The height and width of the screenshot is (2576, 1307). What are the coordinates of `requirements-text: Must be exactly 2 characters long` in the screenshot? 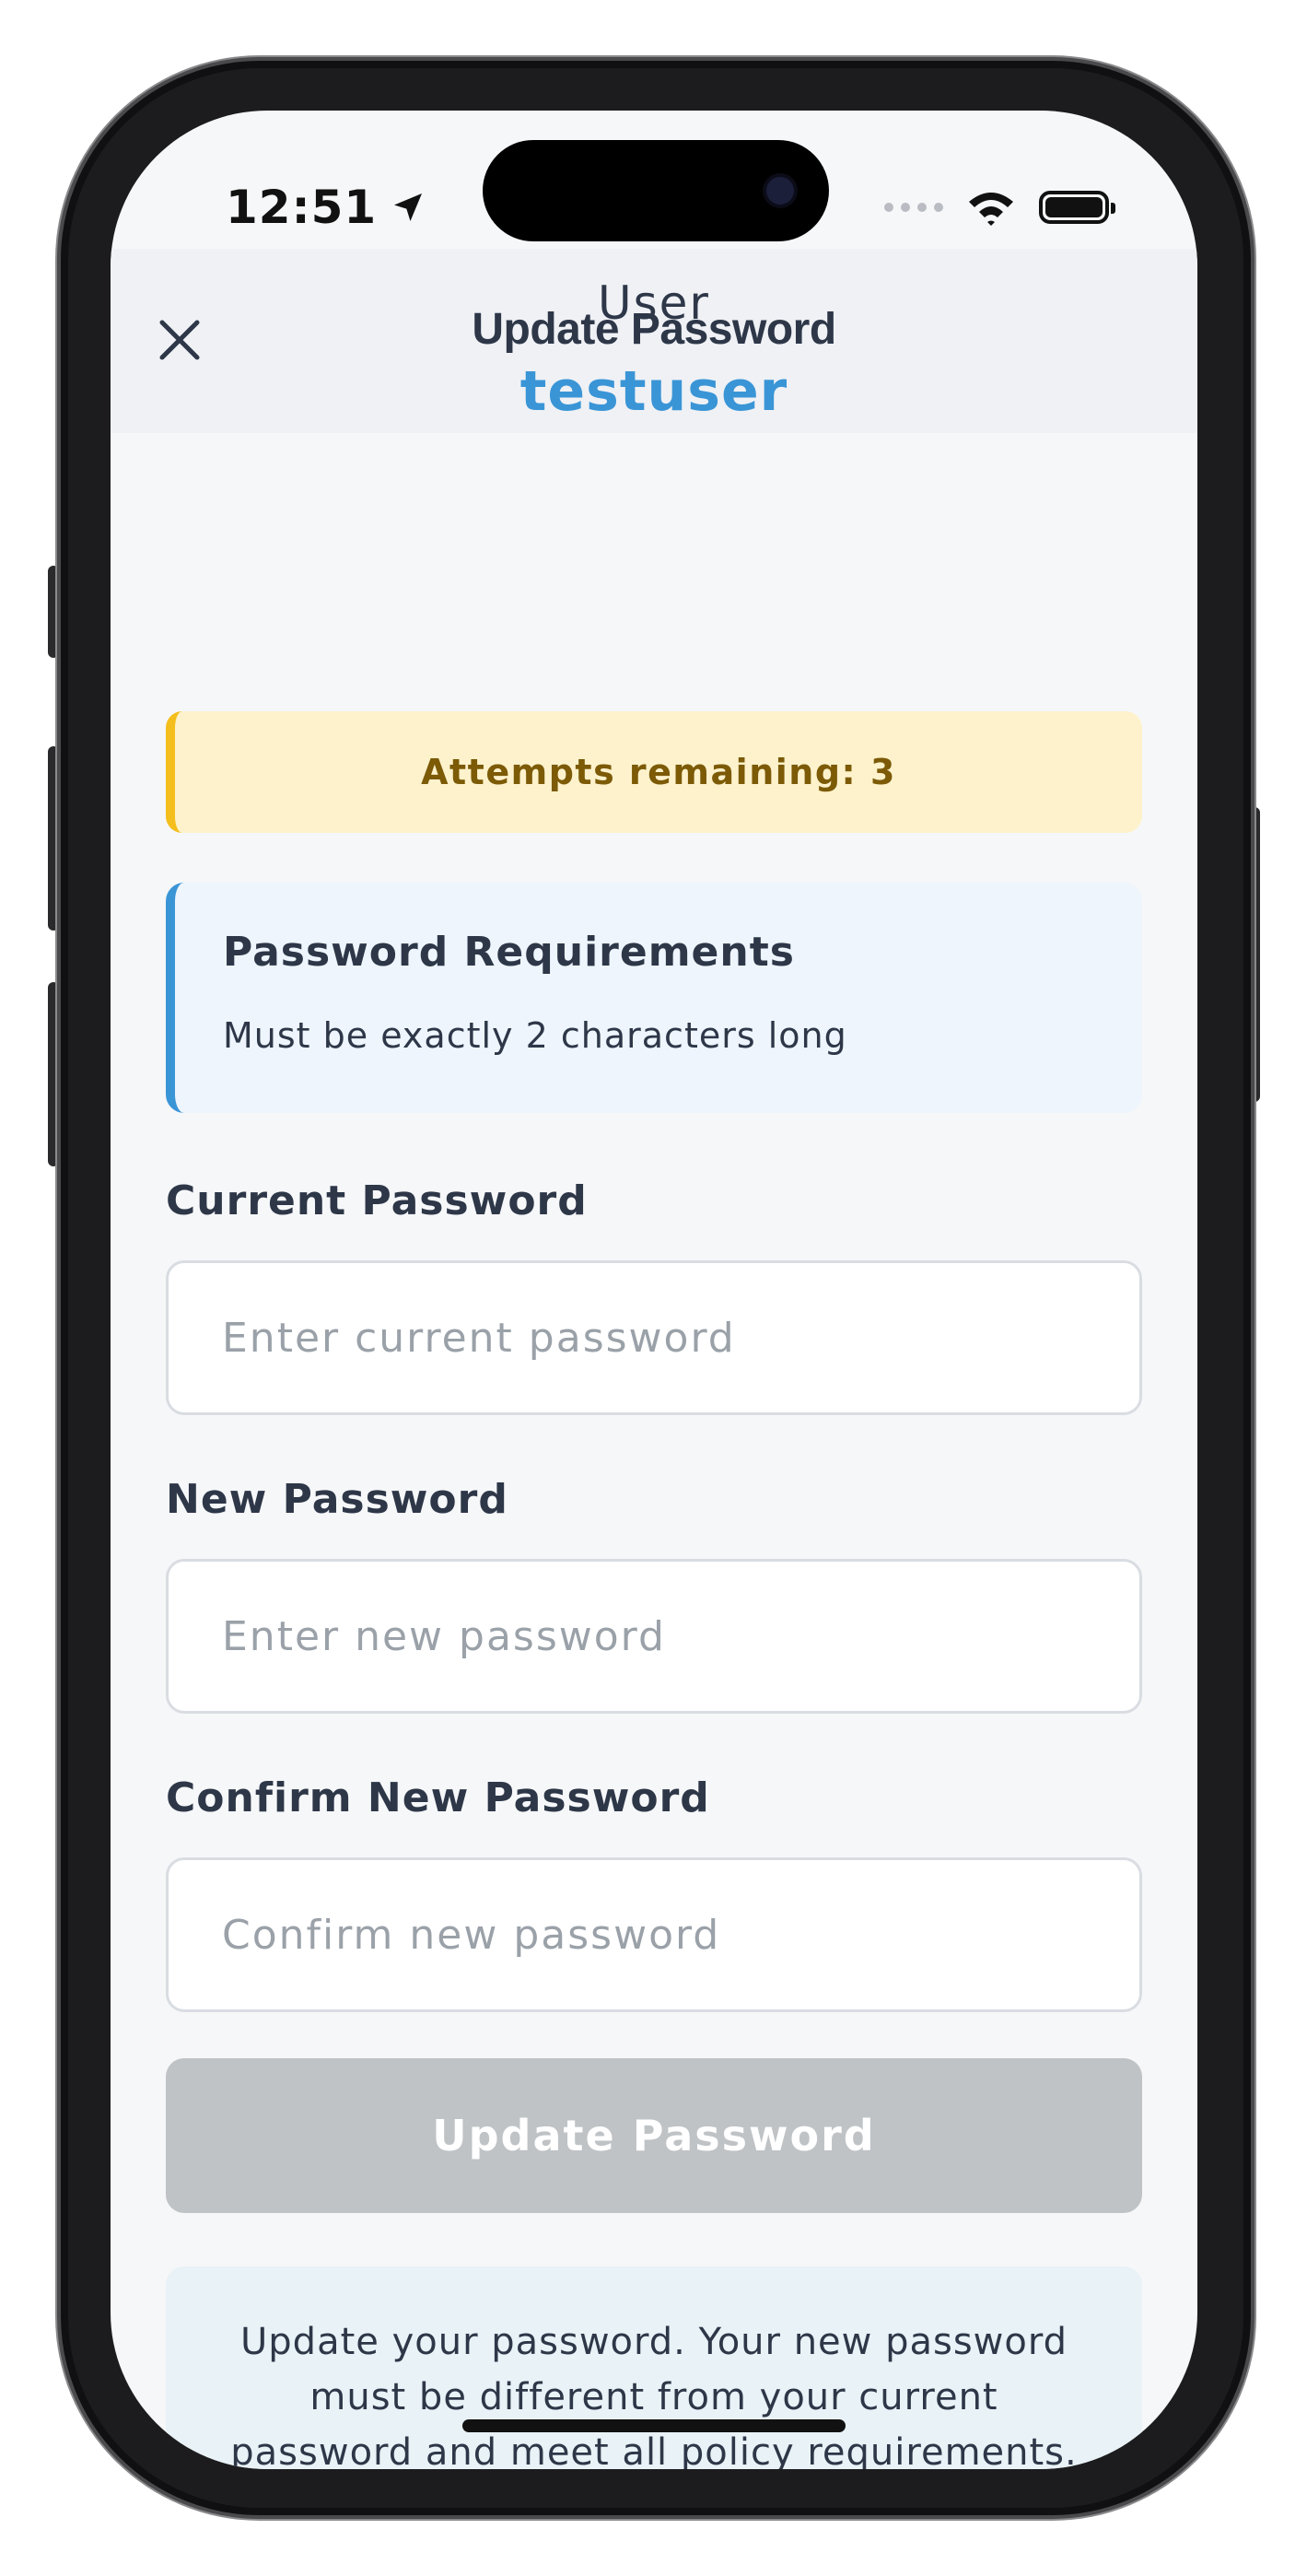 It's located at (535, 1035).